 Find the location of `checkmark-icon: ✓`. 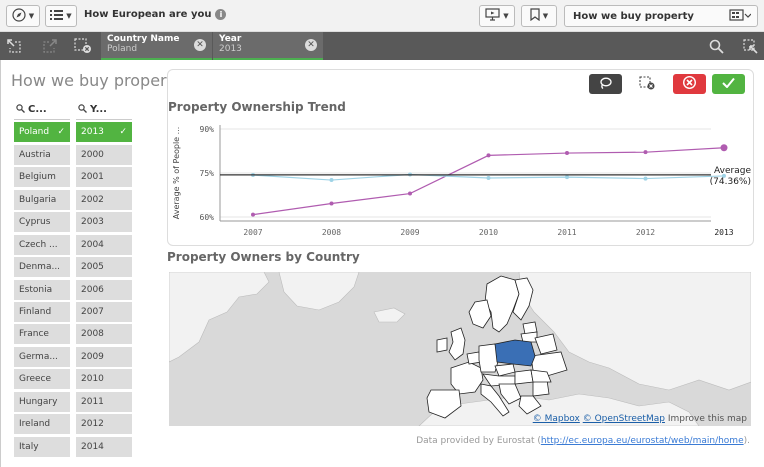

checkmark-icon: ✓ is located at coordinates (61, 132).